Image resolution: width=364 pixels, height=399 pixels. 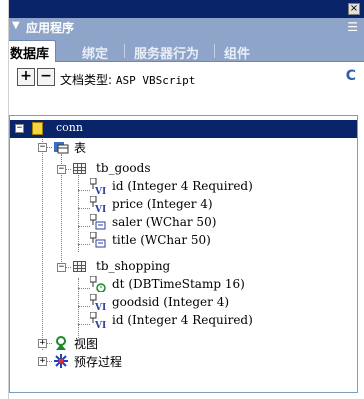 I want to click on tree-node-column: VI price (Integer 4), so click(x=183, y=205).